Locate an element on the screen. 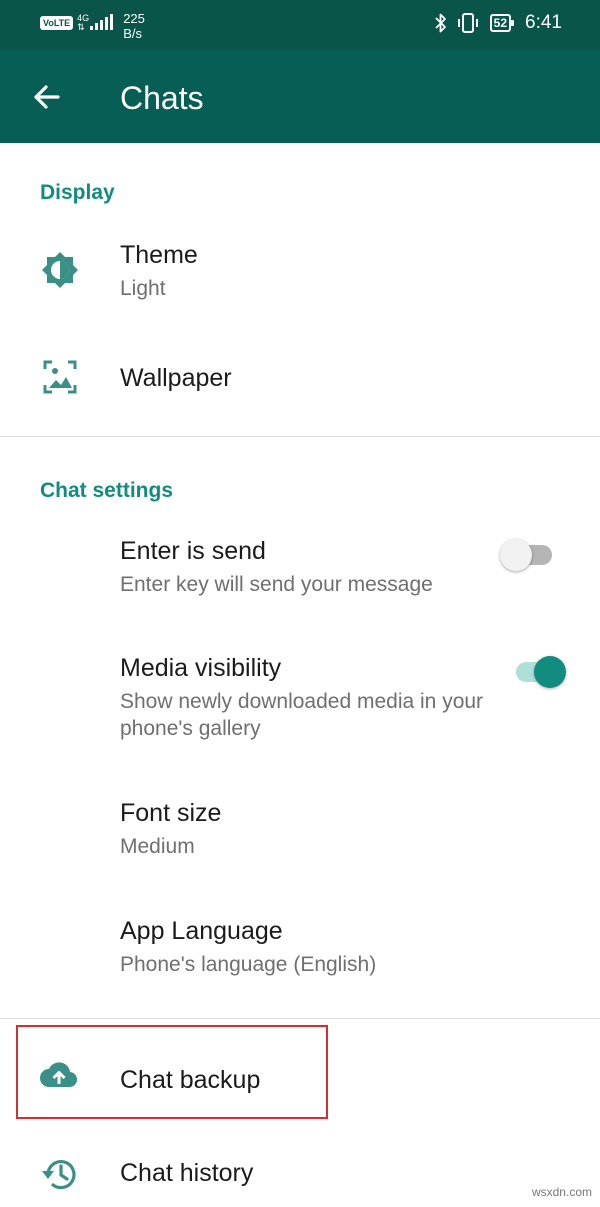 The image size is (600, 1207). section-title-display: Display is located at coordinates (77, 192).